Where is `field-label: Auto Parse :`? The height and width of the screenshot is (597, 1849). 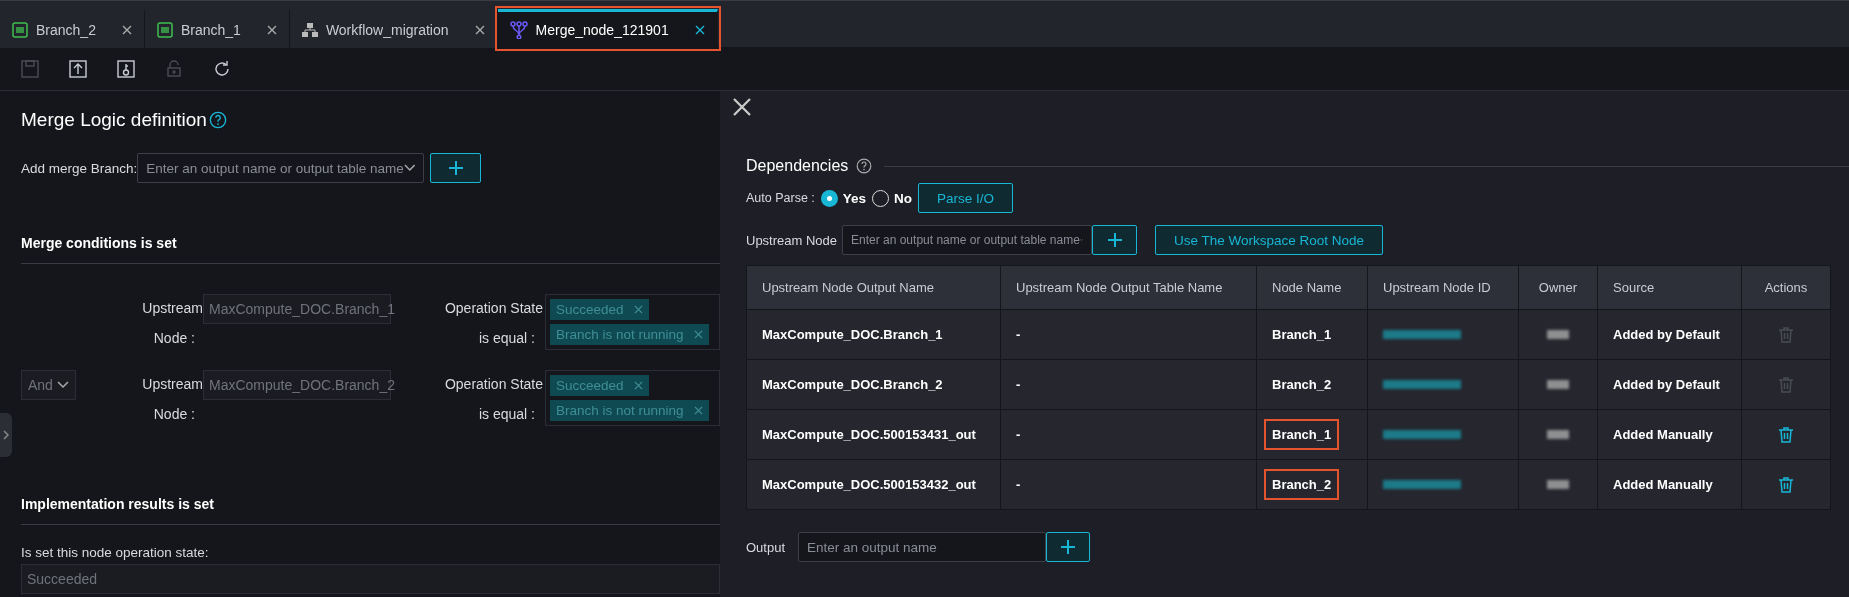
field-label: Auto Parse : is located at coordinates (780, 198).